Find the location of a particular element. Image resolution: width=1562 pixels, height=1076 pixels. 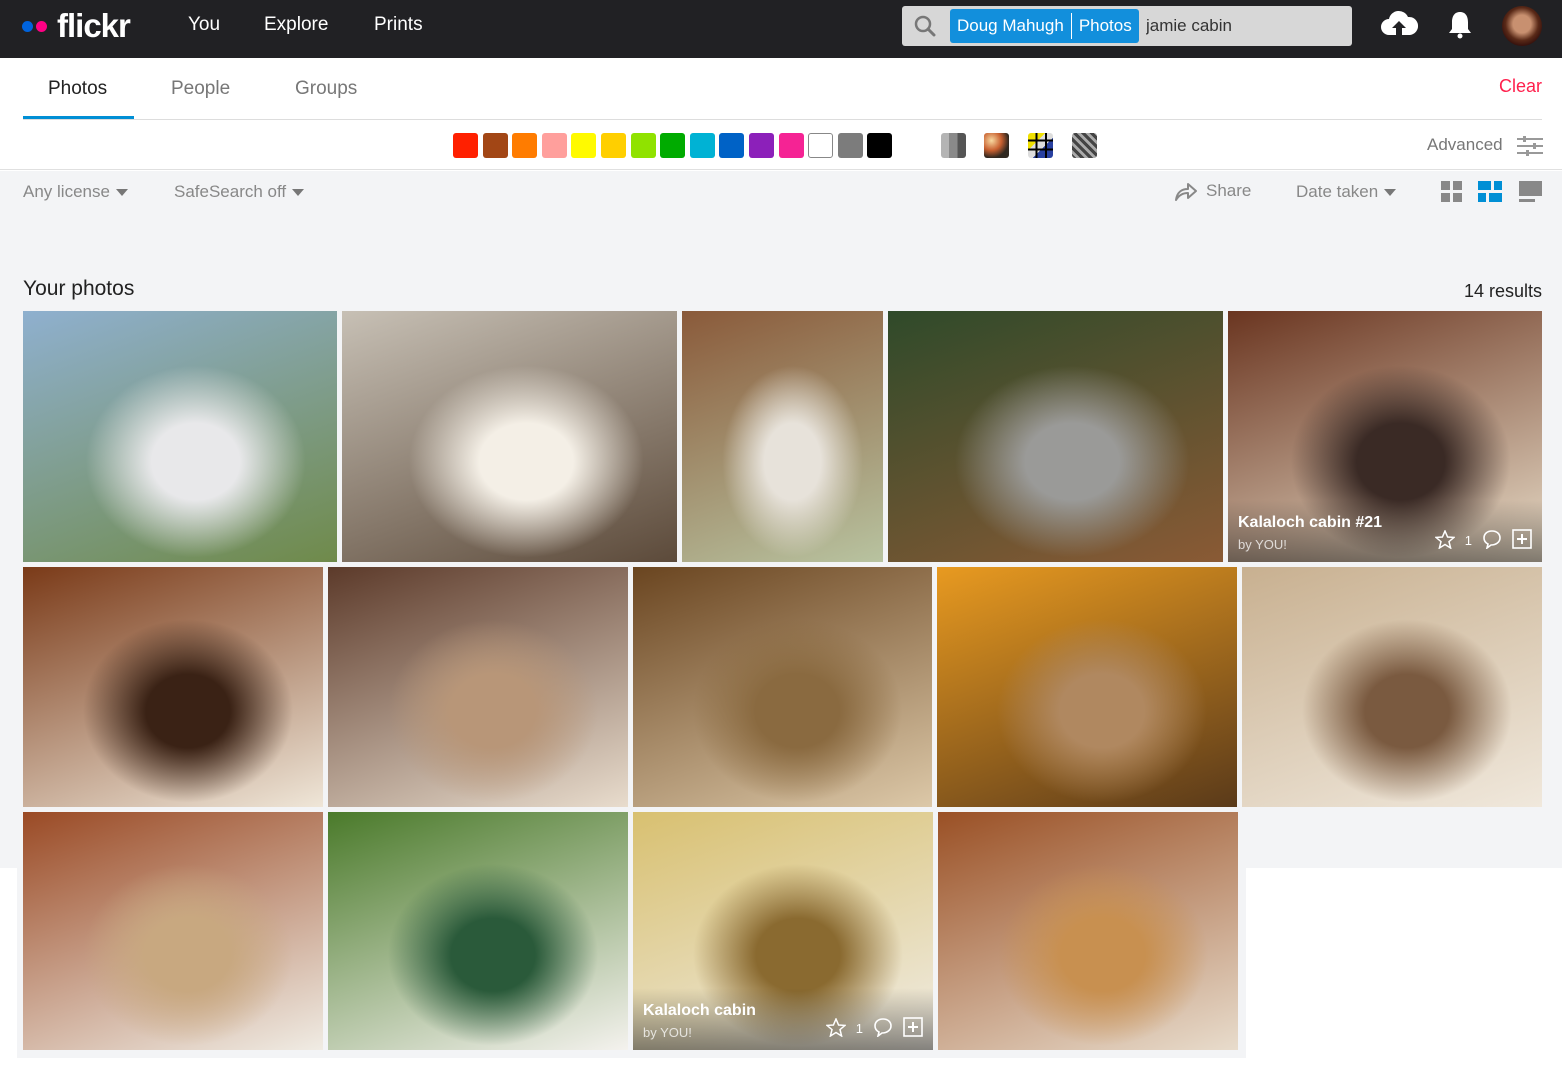

tab-people: People is located at coordinates (200, 89).